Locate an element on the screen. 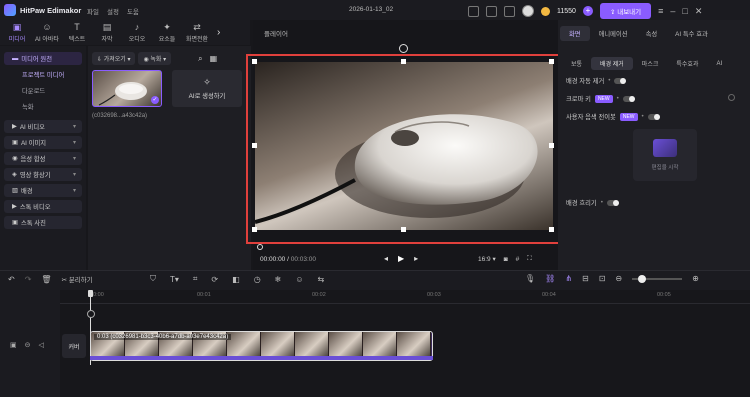 The width and height of the screenshot is (750, 397). track-lock-icon: ⊝ is located at coordinates (28, 345).